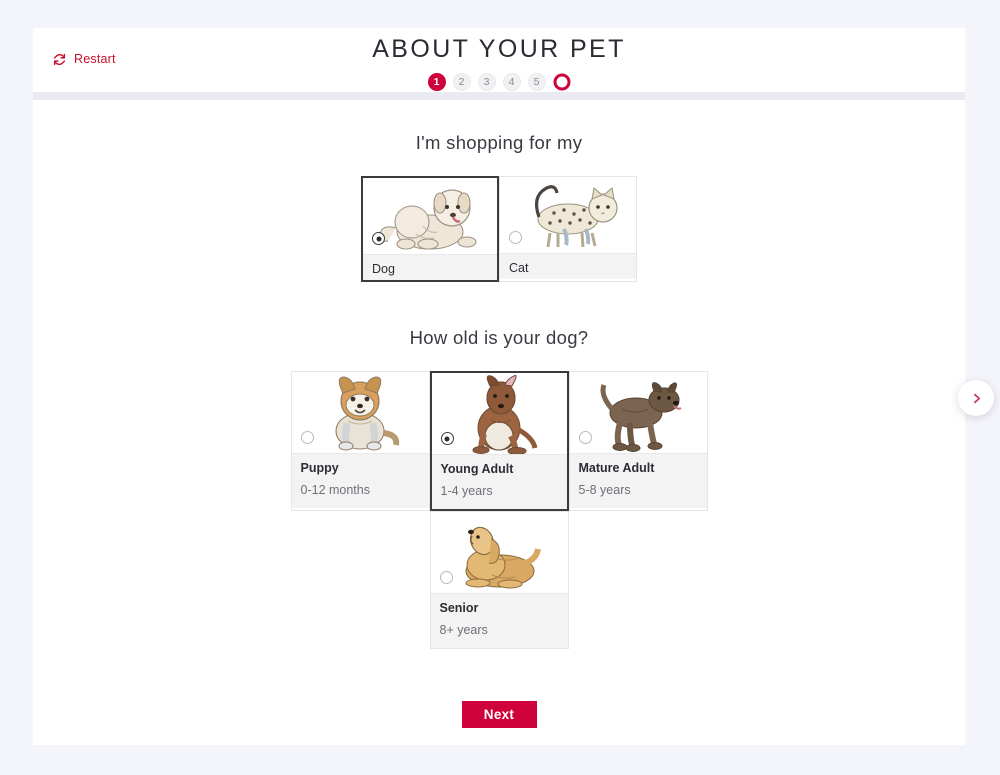 Image resolution: width=1000 pixels, height=775 pixels. What do you see at coordinates (446, 577) in the screenshot?
I see `age-option-senior-radio` at bounding box center [446, 577].